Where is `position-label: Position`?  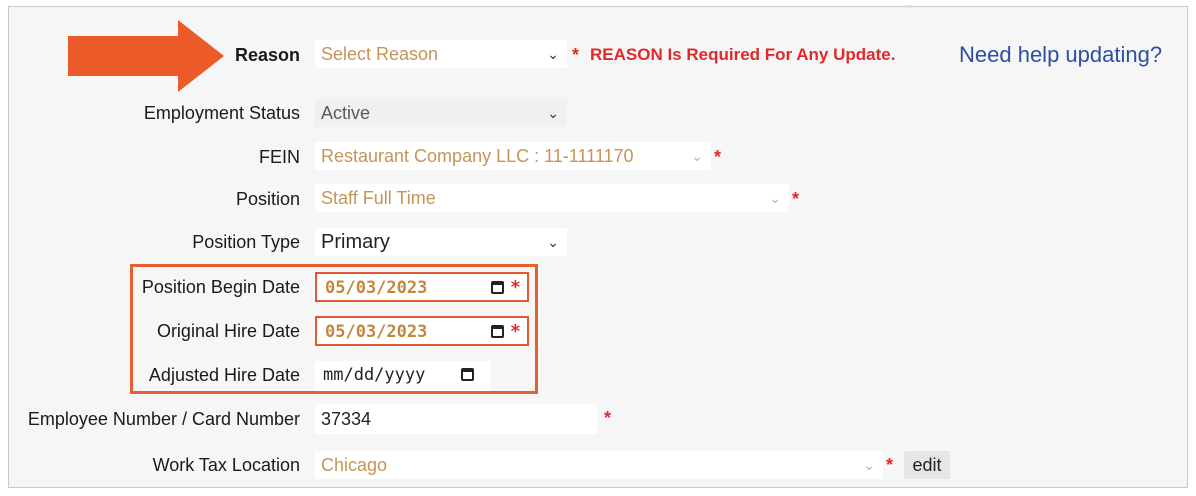 position-label: Position is located at coordinates (267, 199).